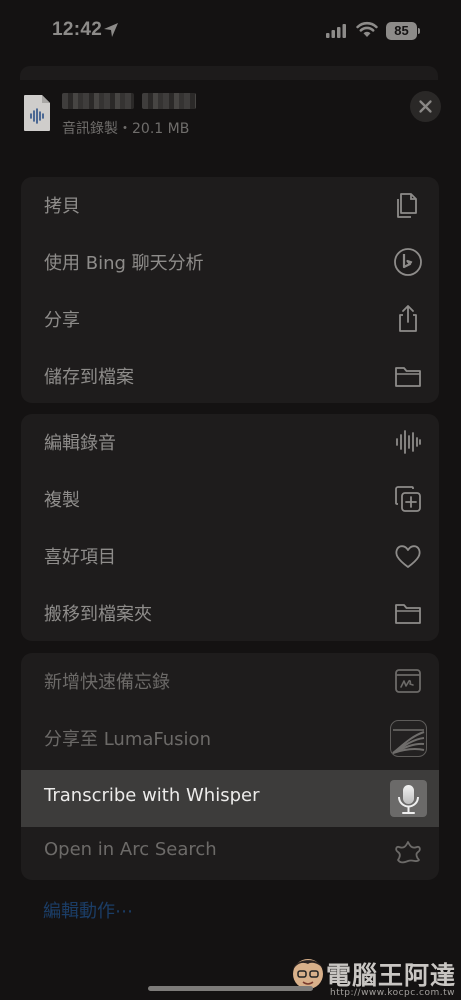 The height and width of the screenshot is (1000, 461). Describe the element at coordinates (230, 613) in the screenshot. I see `menu-item-move-to-folder: 搬移到檔案夾` at that location.